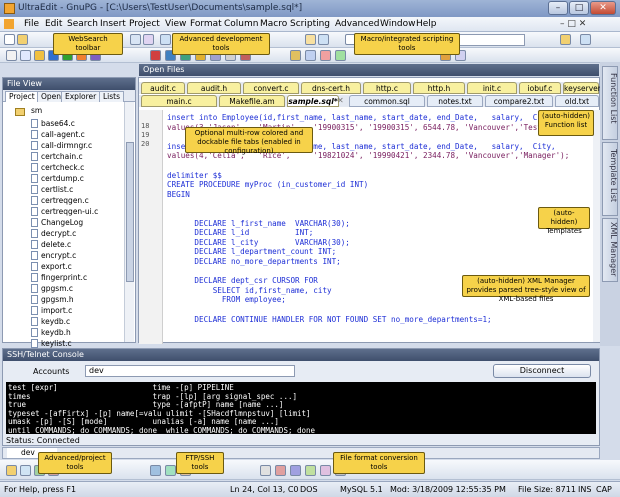 This screenshot has width=620, height=497. I want to click on ftp-upload-icon, so click(155, 470).